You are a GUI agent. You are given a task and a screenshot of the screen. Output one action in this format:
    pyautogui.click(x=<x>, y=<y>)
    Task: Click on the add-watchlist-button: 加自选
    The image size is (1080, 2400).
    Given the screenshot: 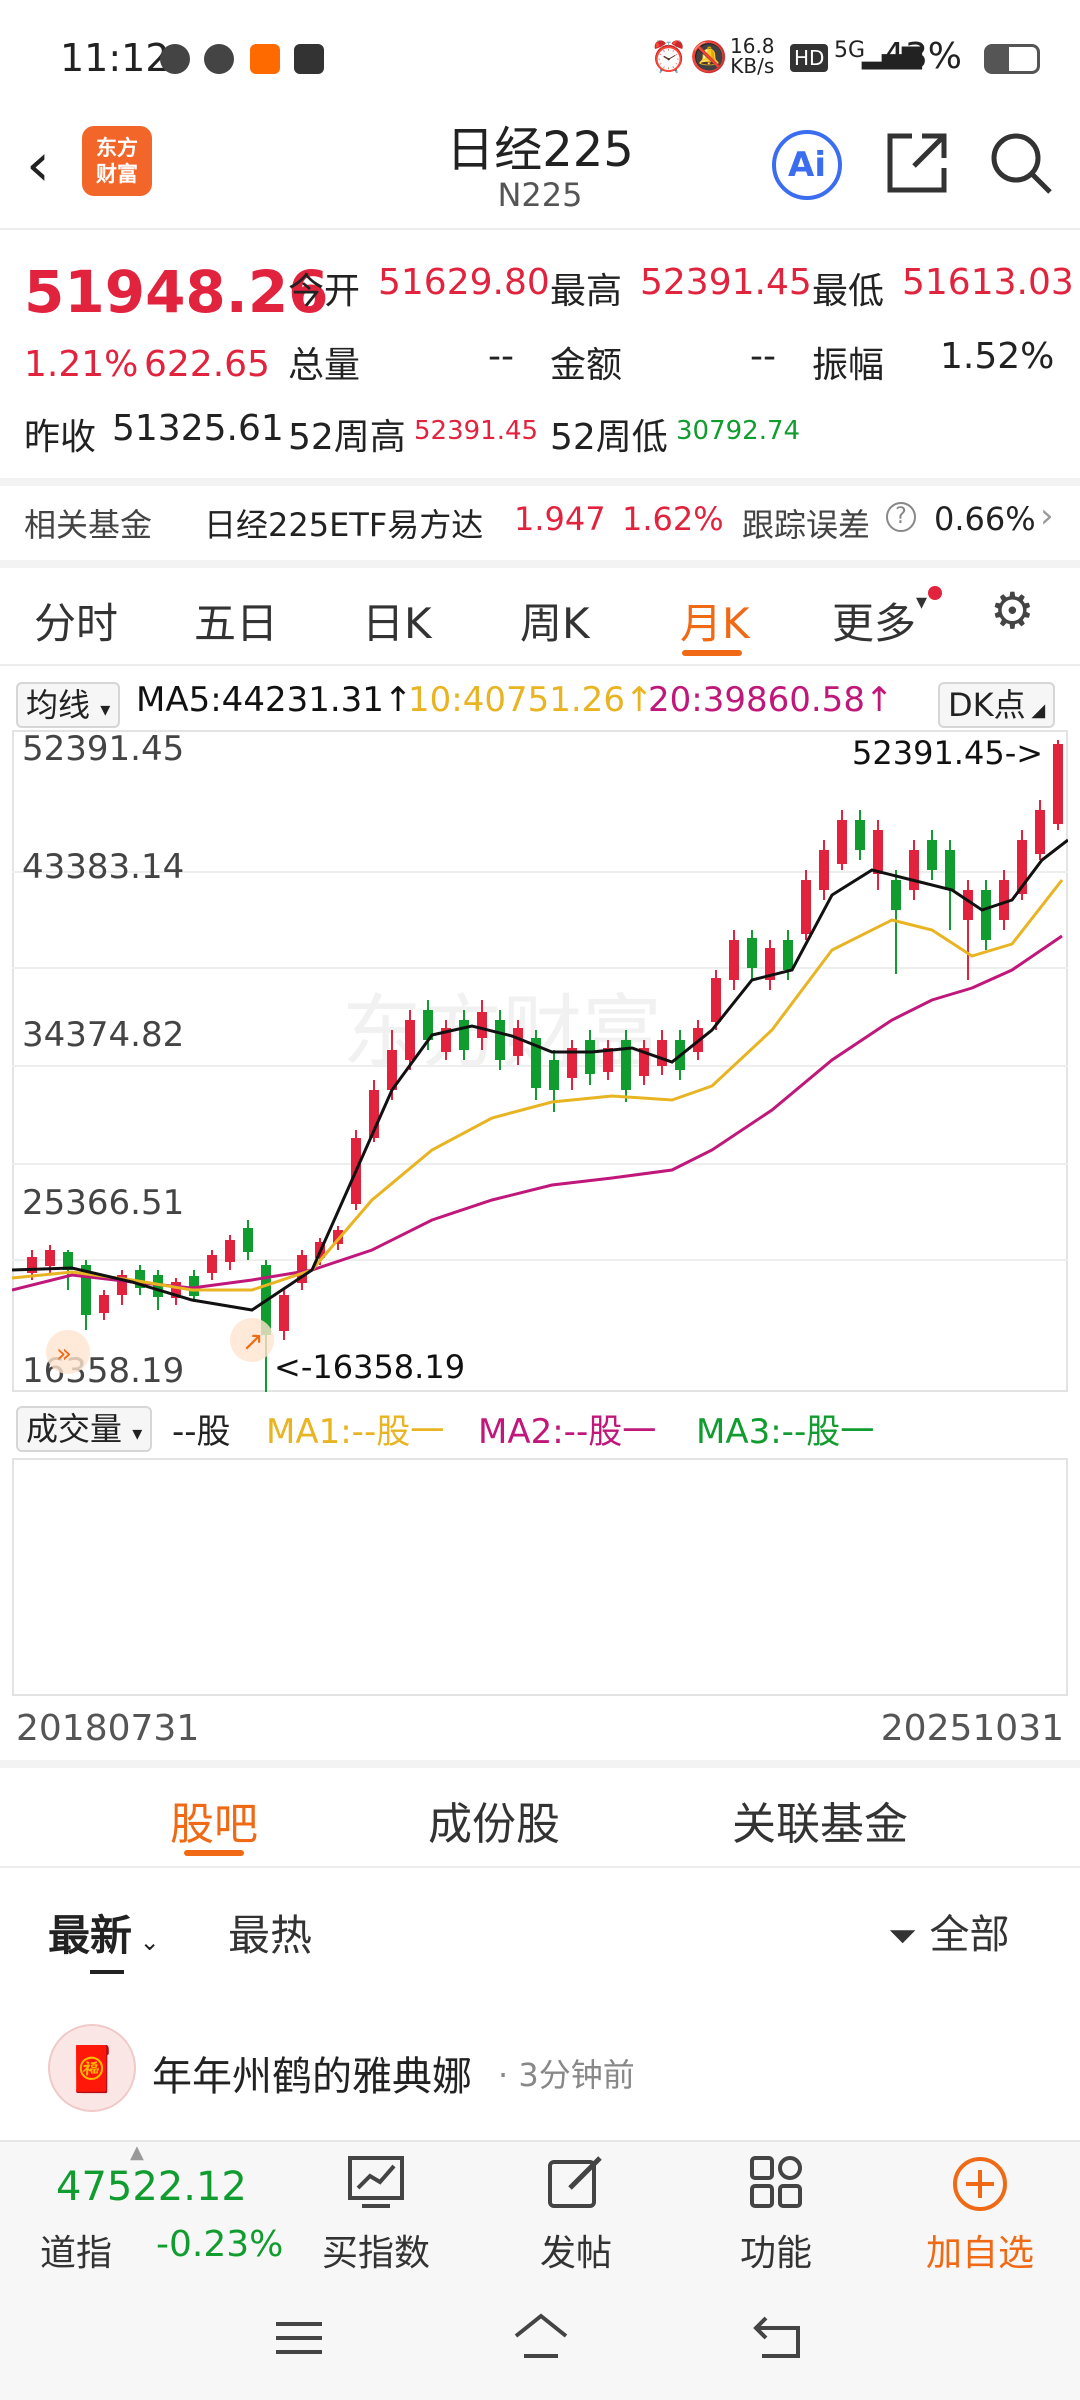 What is the action you would take?
    pyautogui.click(x=980, y=2211)
    